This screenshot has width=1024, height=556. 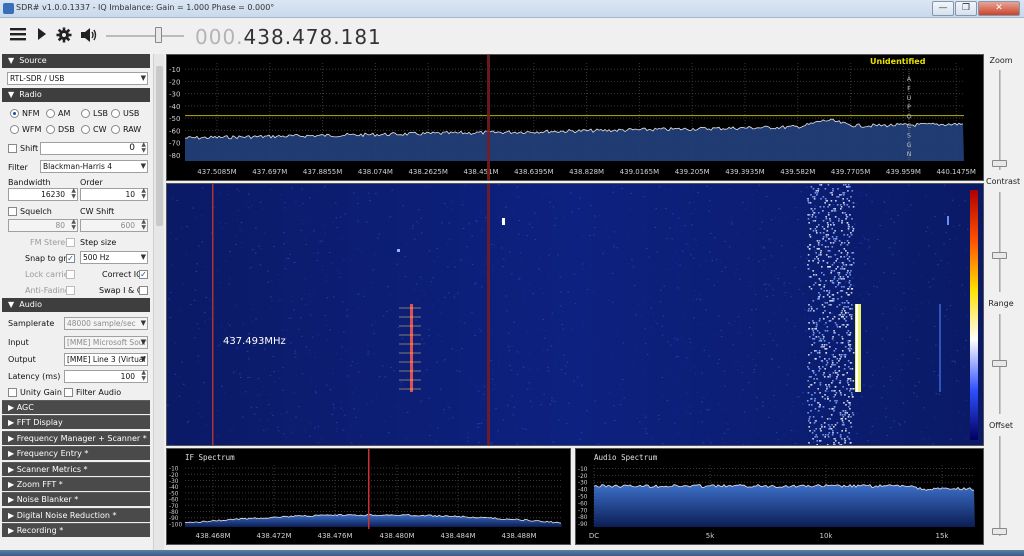 I want to click on input-device-select: [MME] Microsoft Soun ▼, so click(x=106, y=342).